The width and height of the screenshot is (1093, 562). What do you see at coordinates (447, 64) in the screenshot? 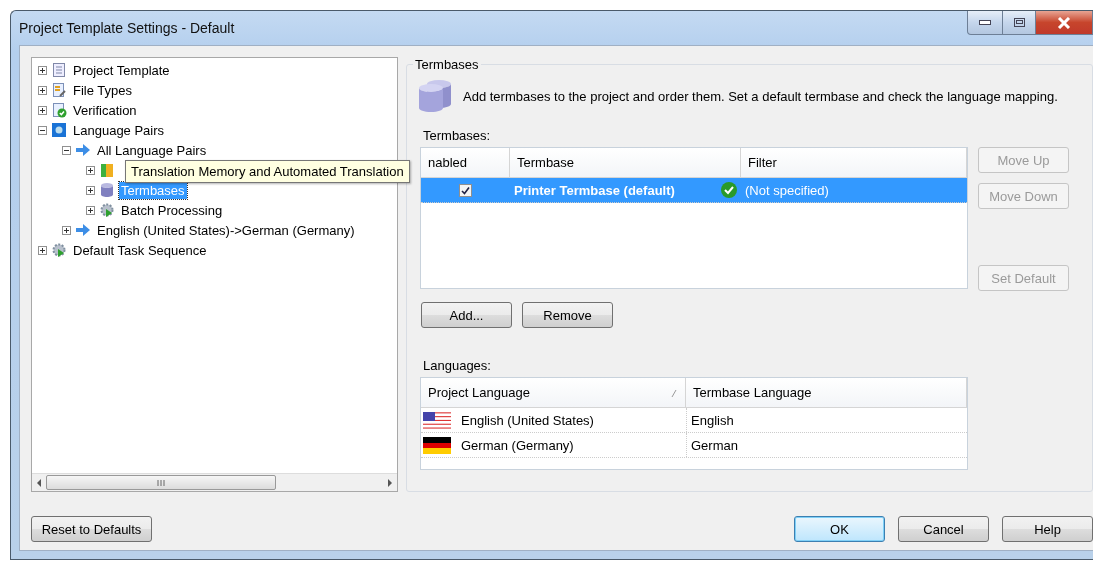
I see `group-title: Termbases` at bounding box center [447, 64].